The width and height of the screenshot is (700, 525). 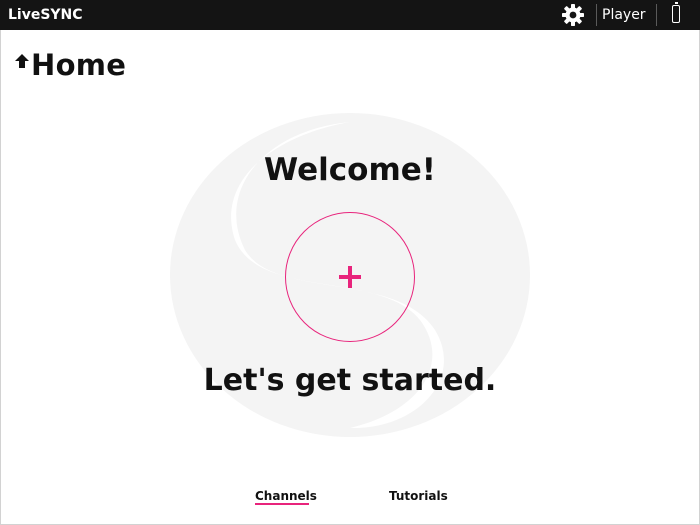 What do you see at coordinates (282, 504) in the screenshot?
I see `active-tab-indicator` at bounding box center [282, 504].